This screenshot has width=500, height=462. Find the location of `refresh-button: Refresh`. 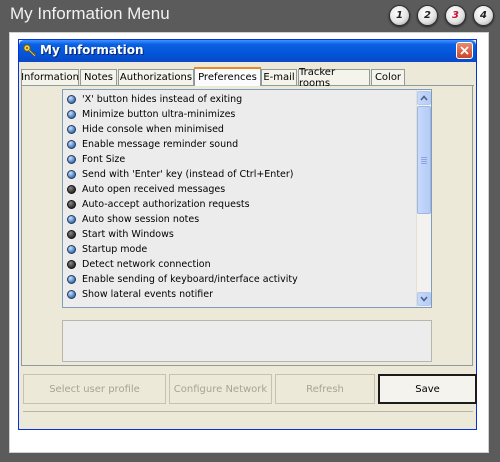

refresh-button: Refresh is located at coordinates (325, 389).